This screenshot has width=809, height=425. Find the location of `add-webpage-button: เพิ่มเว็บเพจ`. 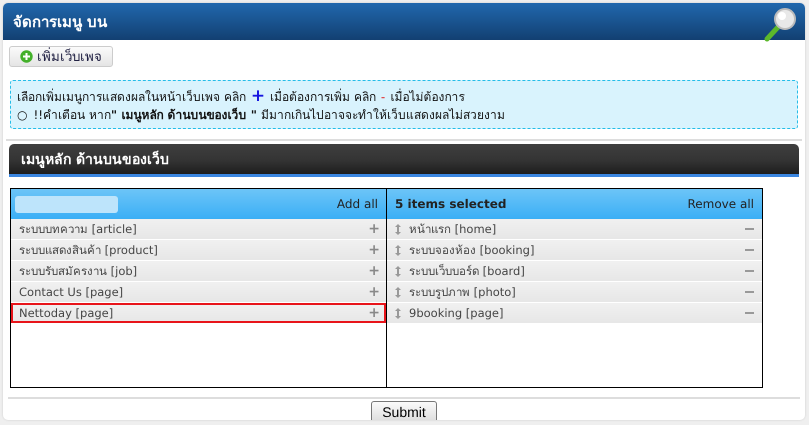

add-webpage-button: เพิ่มเว็บเพจ is located at coordinates (61, 56).